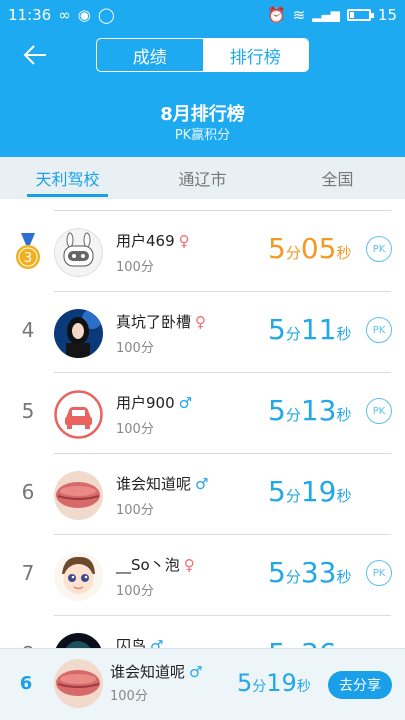 Image resolution: width=405 pixels, height=720 pixels. I want to click on status-bar: 11:36 ∞ ◉ ◯ ⏰ ≋ ▂▄▆ 15, so click(202, 15).